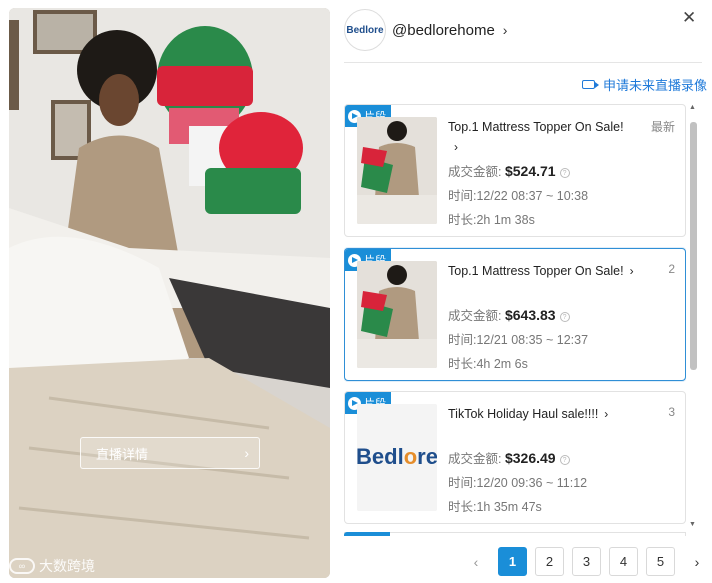 This screenshot has height=583, width=712. I want to click on scrollbar: ▲ ▼, so click(693, 317).